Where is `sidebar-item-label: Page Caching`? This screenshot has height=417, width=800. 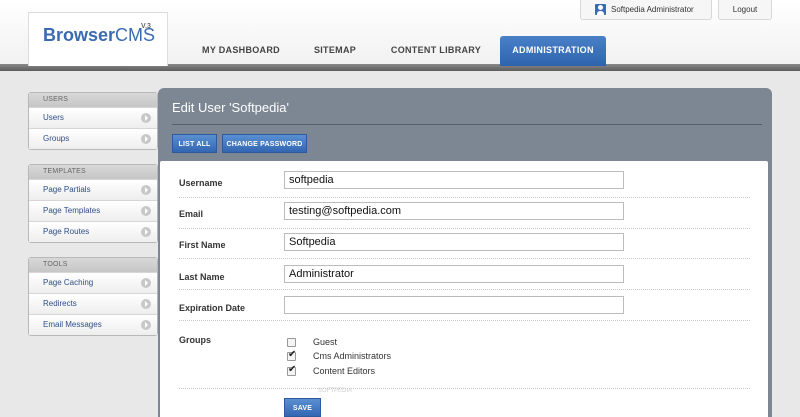 sidebar-item-label: Page Caching is located at coordinates (68, 282).